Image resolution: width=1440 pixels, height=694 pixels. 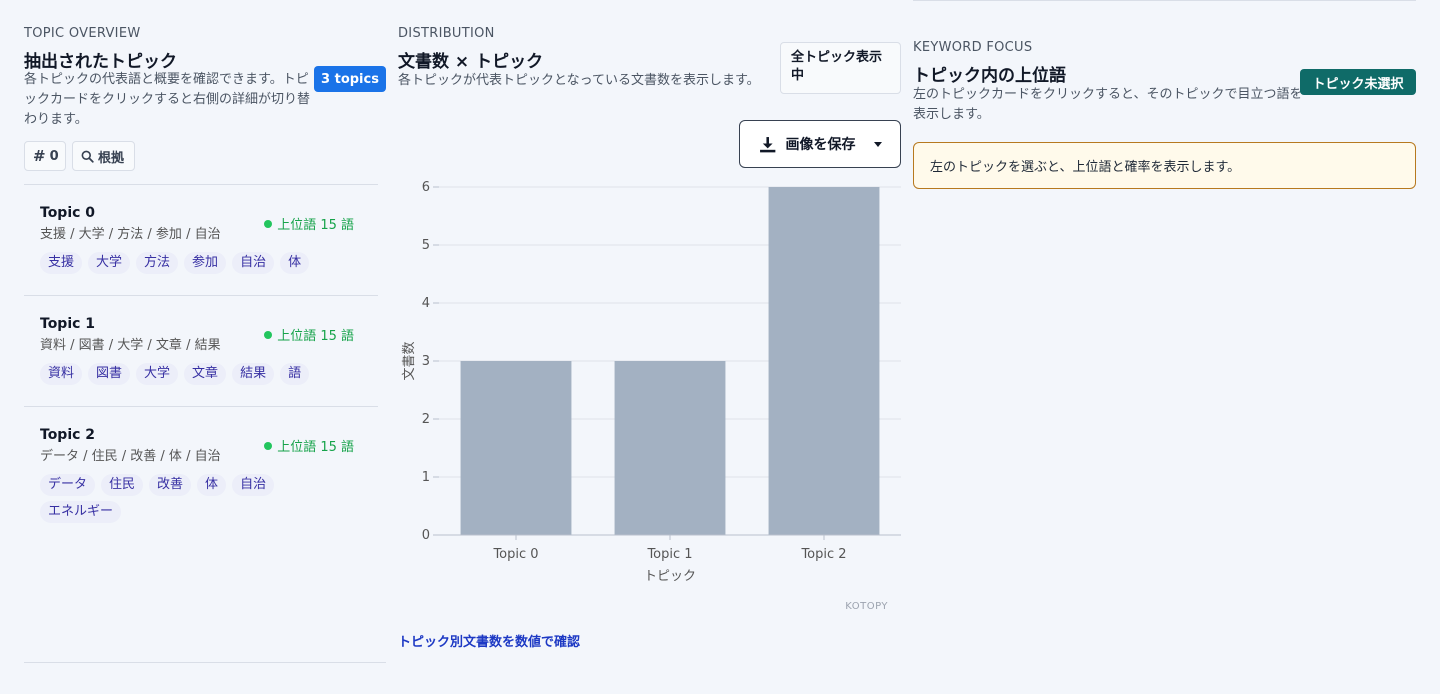 What do you see at coordinates (111, 158) in the screenshot?
I see `evidence-label: 根拠` at bounding box center [111, 158].